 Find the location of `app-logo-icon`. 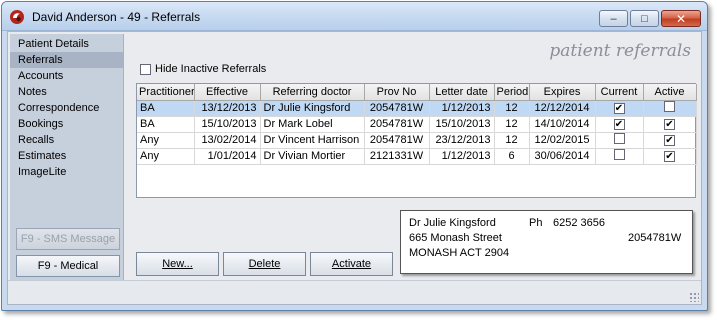

app-logo-icon is located at coordinates (17, 17).